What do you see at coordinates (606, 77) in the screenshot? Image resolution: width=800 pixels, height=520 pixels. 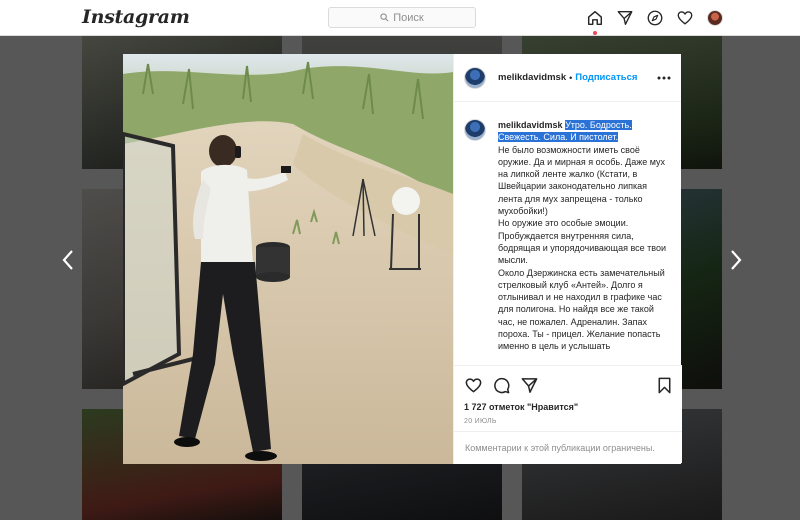 I see `follow-button: Подписаться` at bounding box center [606, 77].